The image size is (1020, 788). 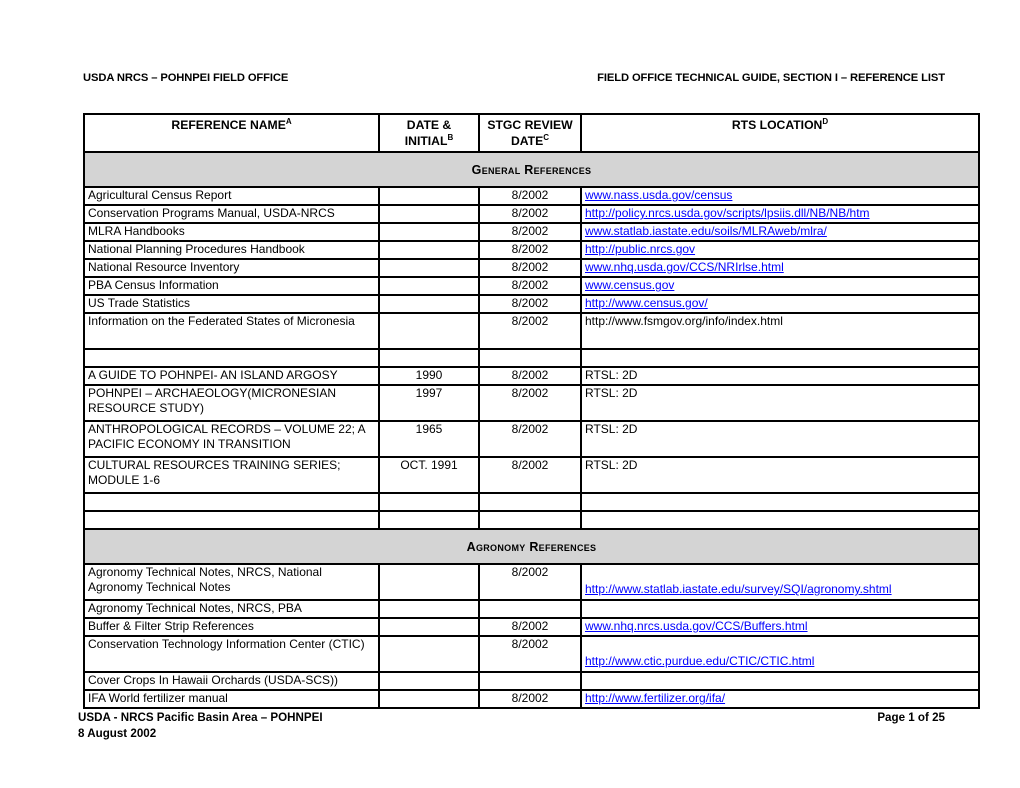 I want to click on cell-rts-location, so click(x=780, y=502).